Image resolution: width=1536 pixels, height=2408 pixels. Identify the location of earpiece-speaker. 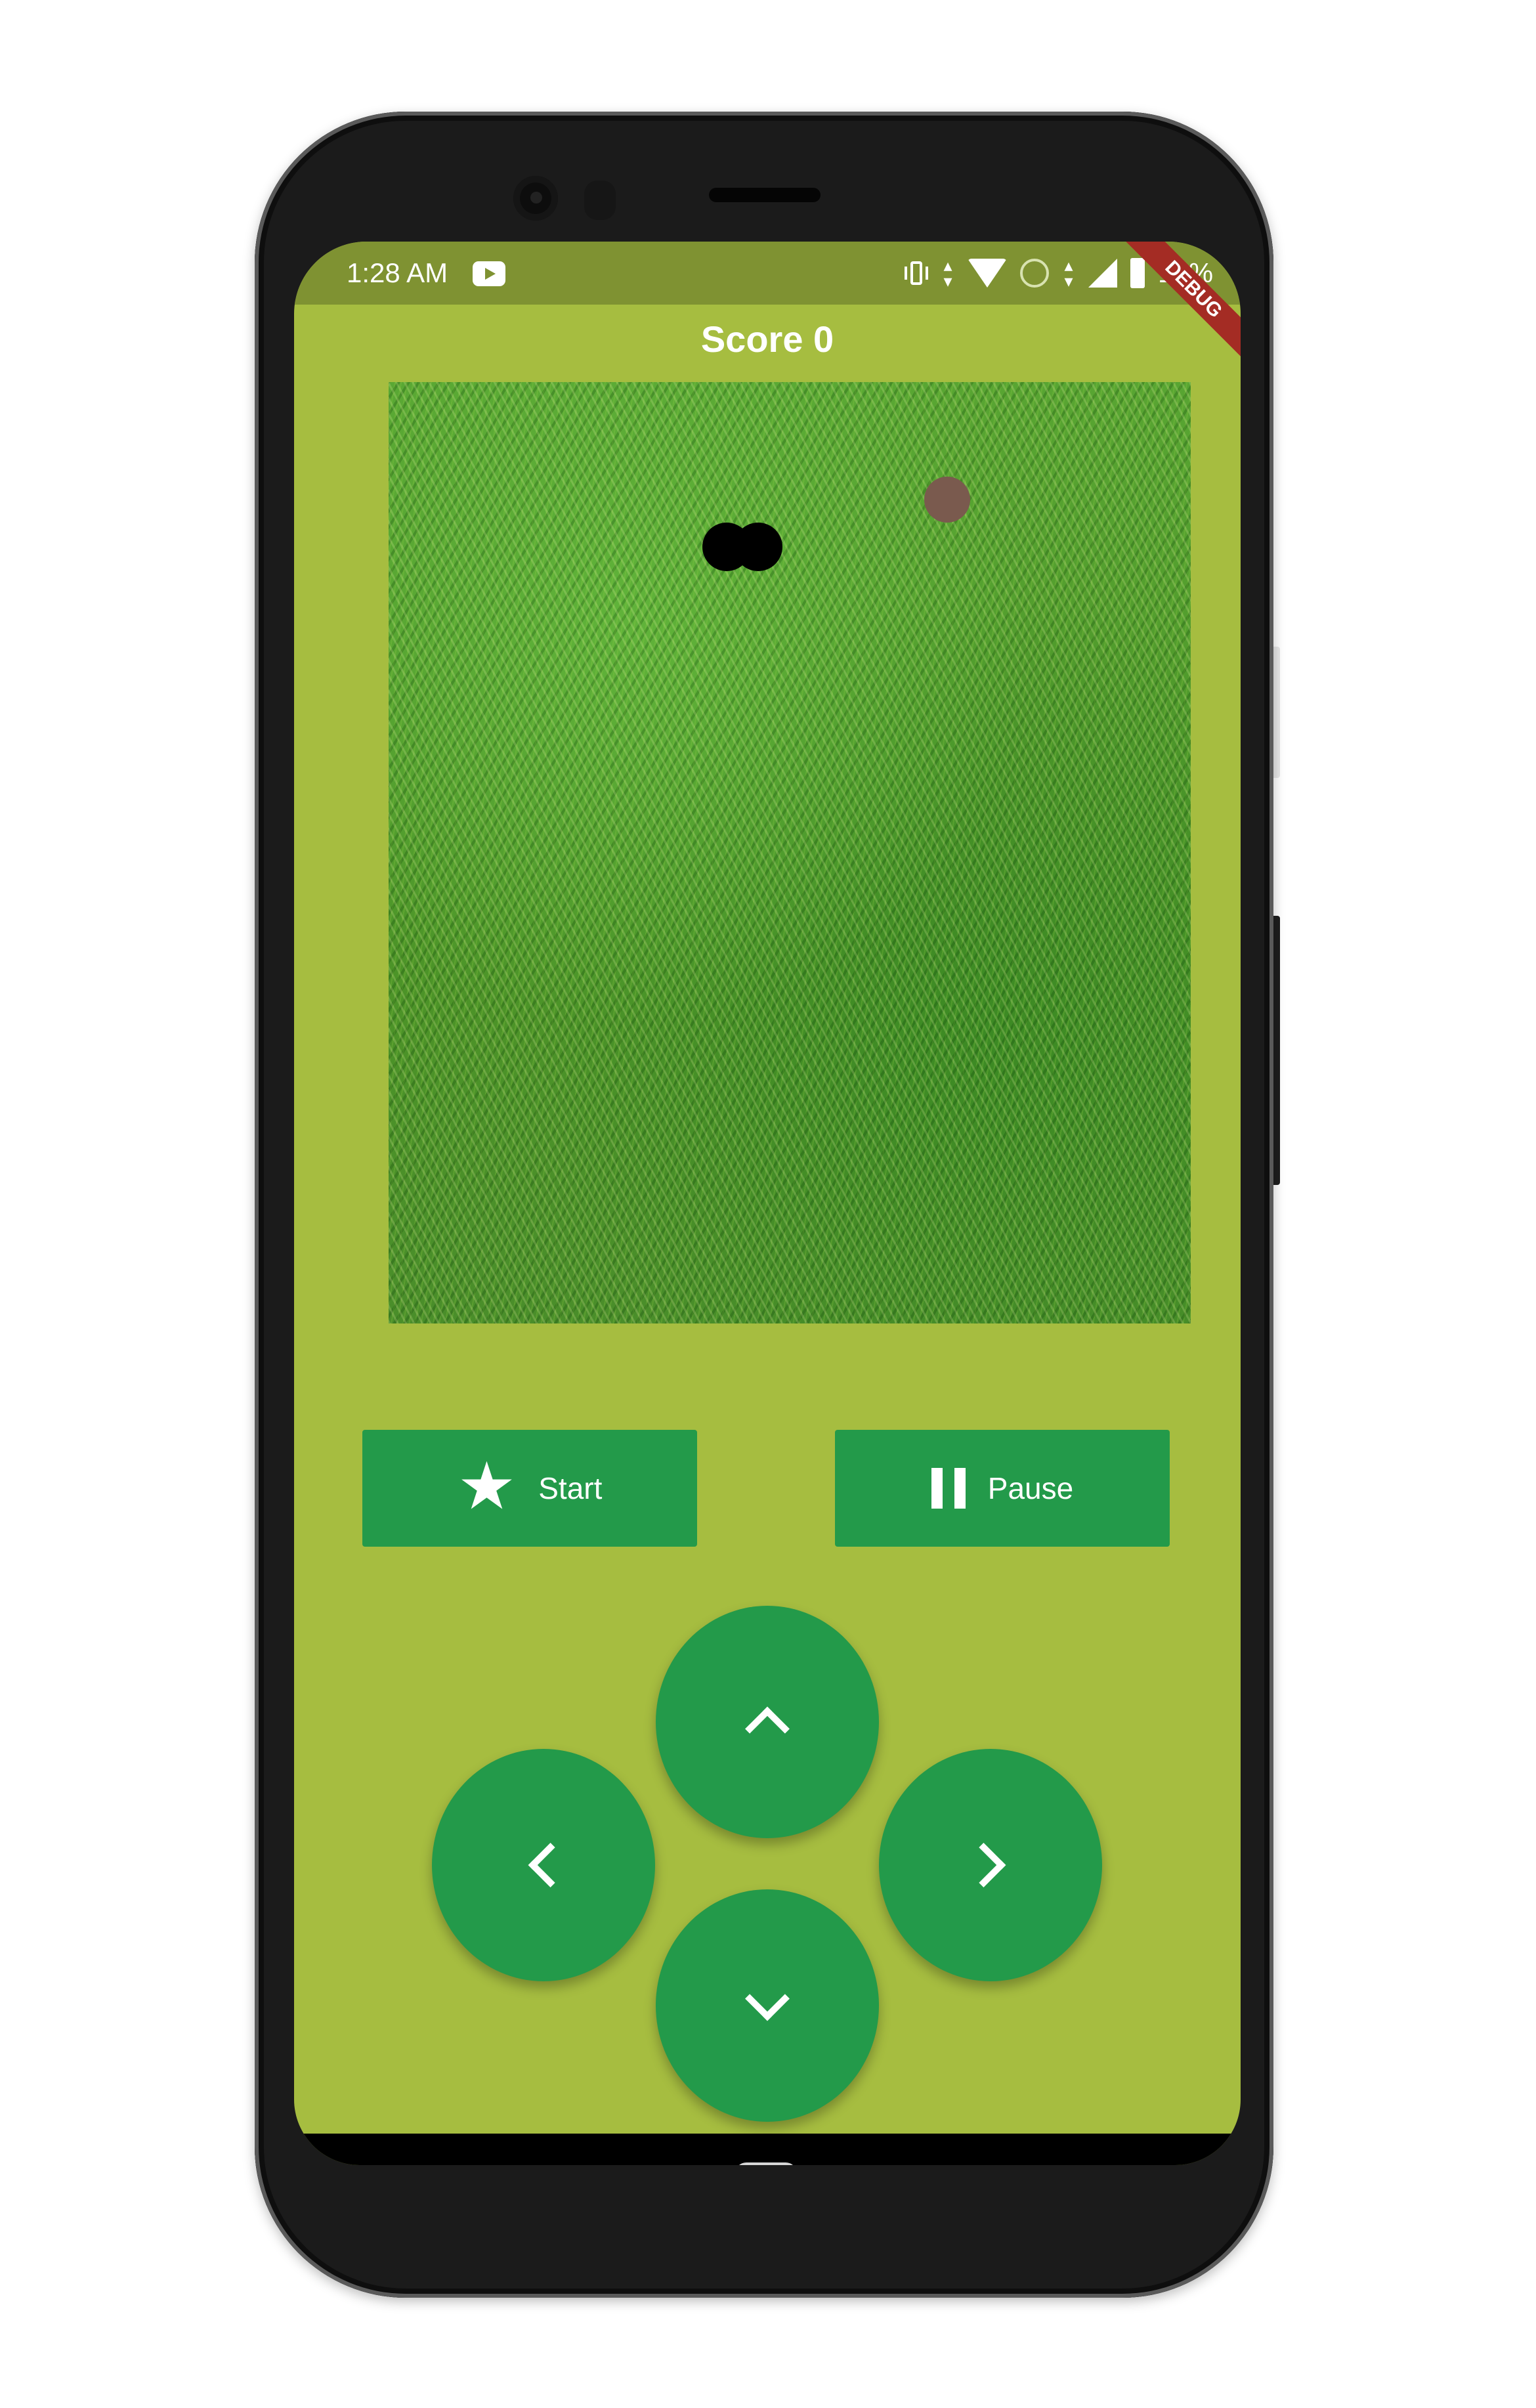
(765, 195).